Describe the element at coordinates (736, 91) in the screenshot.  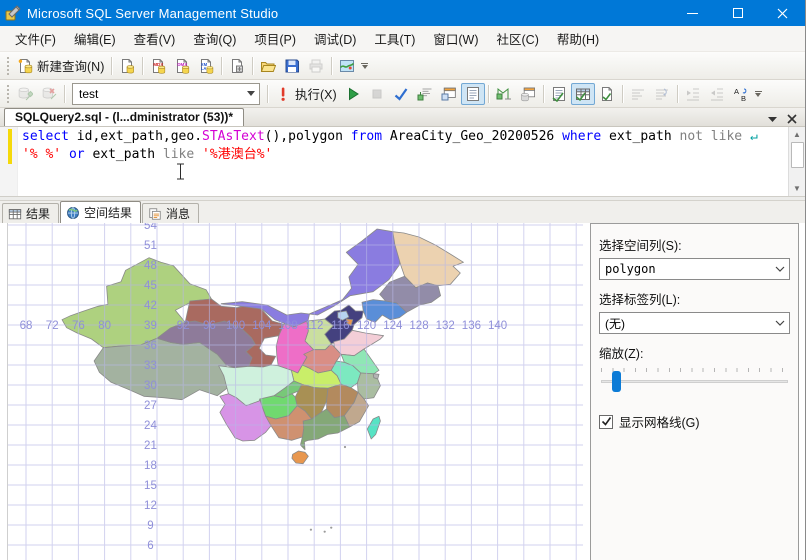
I see `svg-text: A` at that location.